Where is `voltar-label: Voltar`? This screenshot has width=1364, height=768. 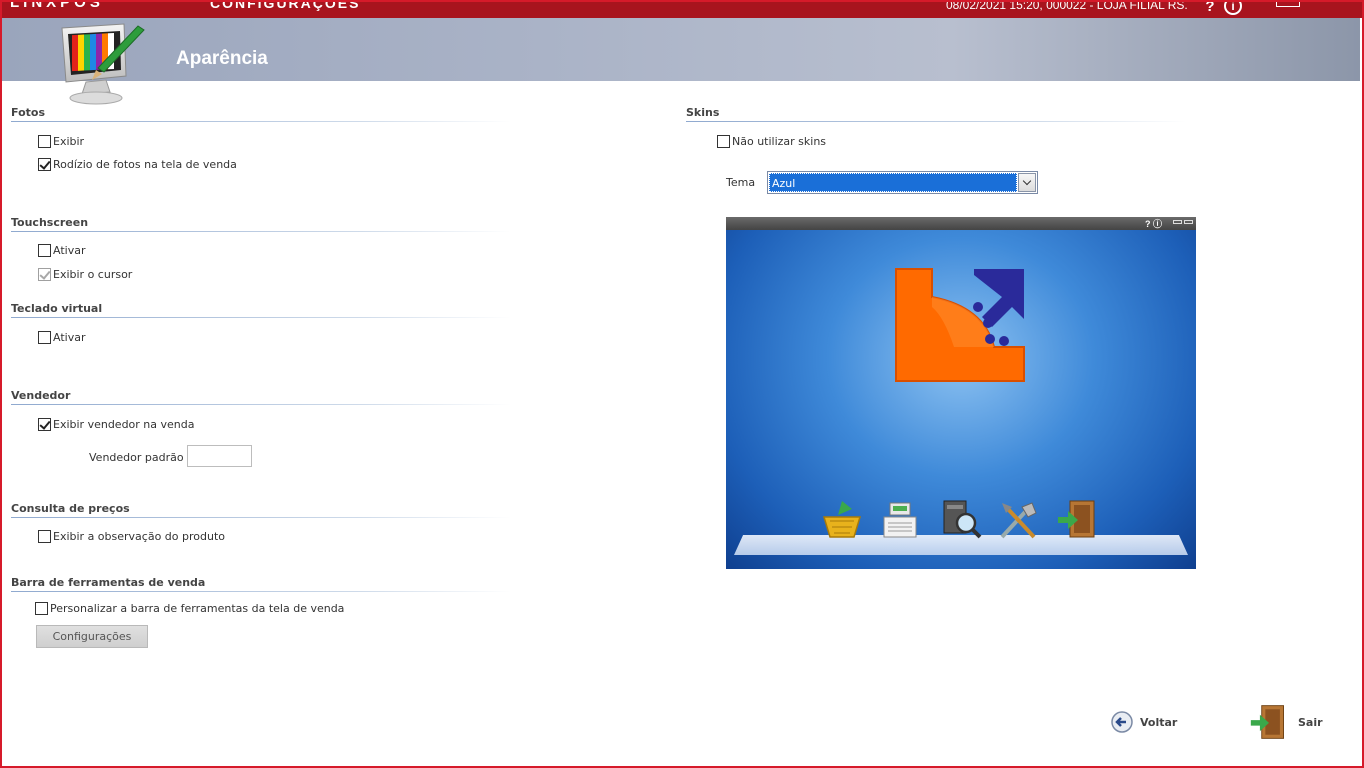 voltar-label: Voltar is located at coordinates (1159, 722).